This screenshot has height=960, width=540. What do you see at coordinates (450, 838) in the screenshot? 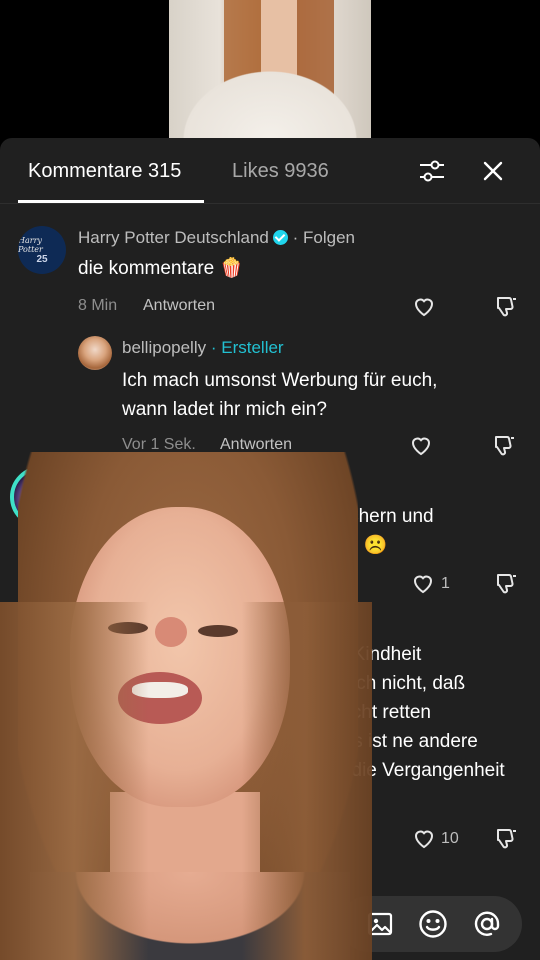
I see `like-count: 10` at bounding box center [450, 838].